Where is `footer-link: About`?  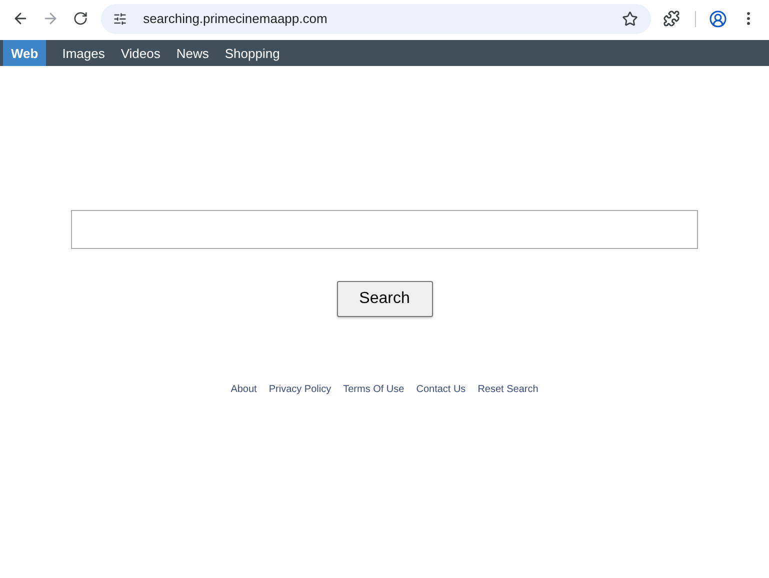
footer-link: About is located at coordinates (243, 389).